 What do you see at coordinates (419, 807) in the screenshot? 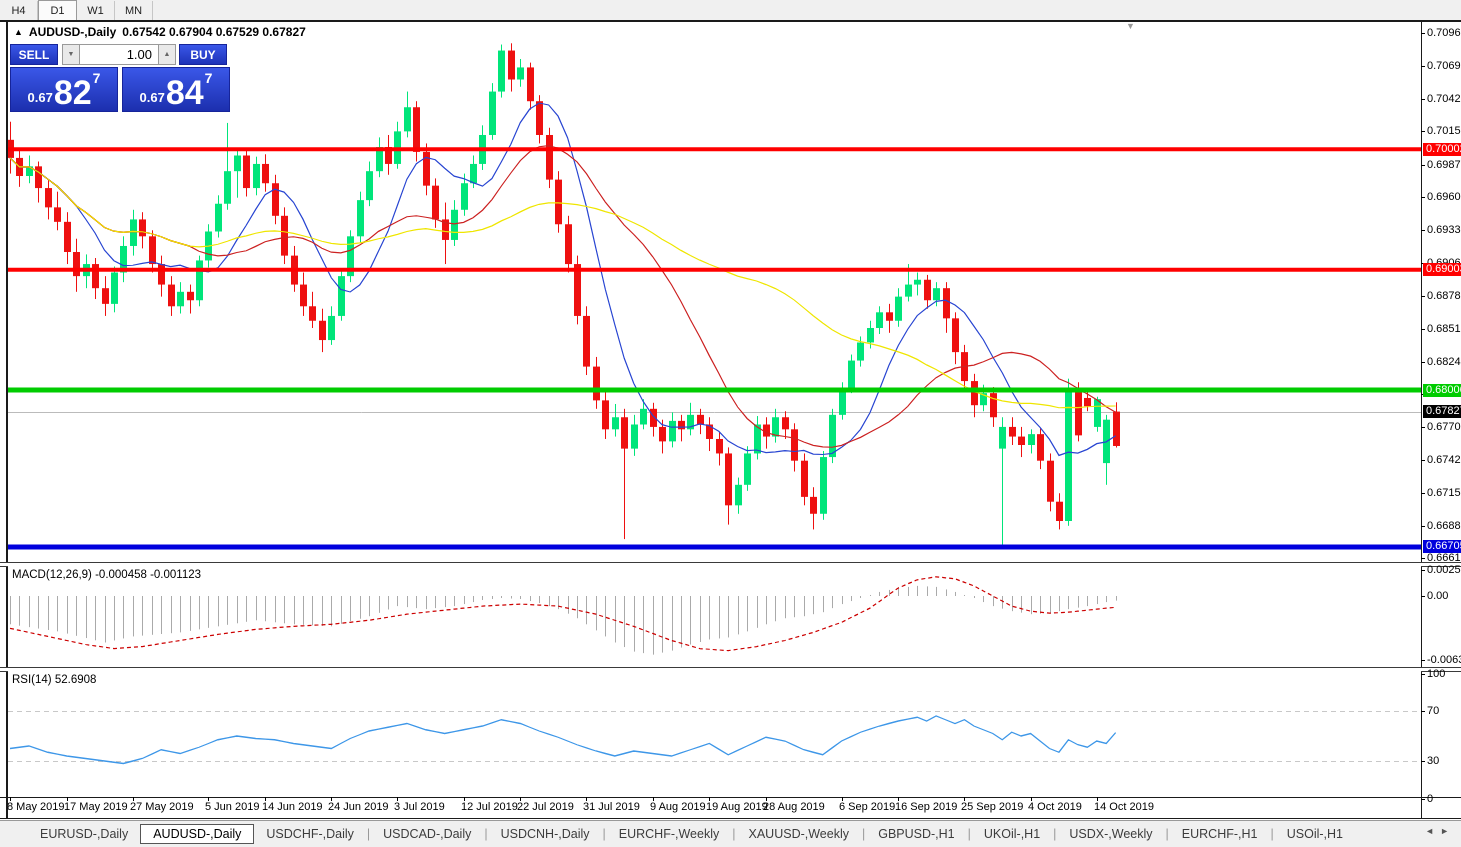
I see `date-tick-label: 3 Jul 2019` at bounding box center [419, 807].